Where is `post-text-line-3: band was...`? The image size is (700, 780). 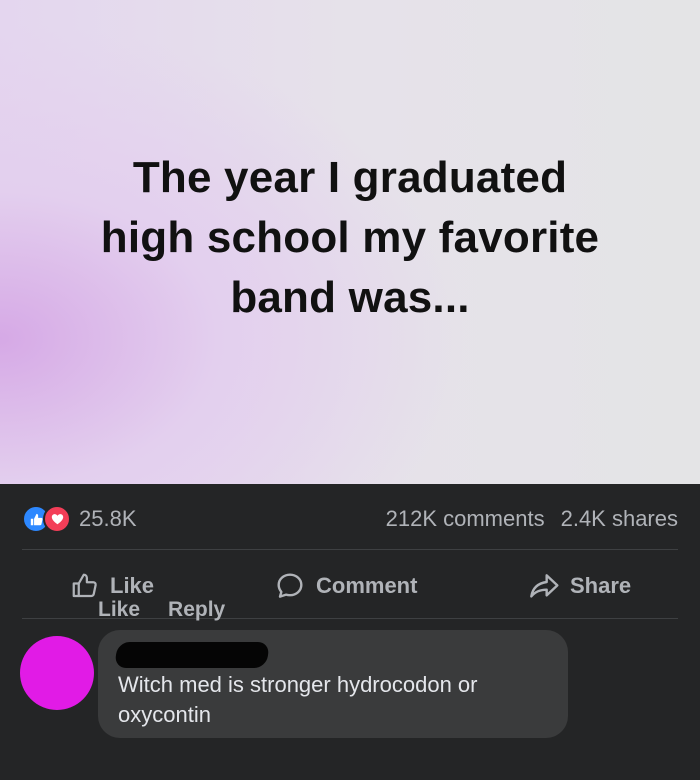 post-text-line-3: band was... is located at coordinates (350, 297).